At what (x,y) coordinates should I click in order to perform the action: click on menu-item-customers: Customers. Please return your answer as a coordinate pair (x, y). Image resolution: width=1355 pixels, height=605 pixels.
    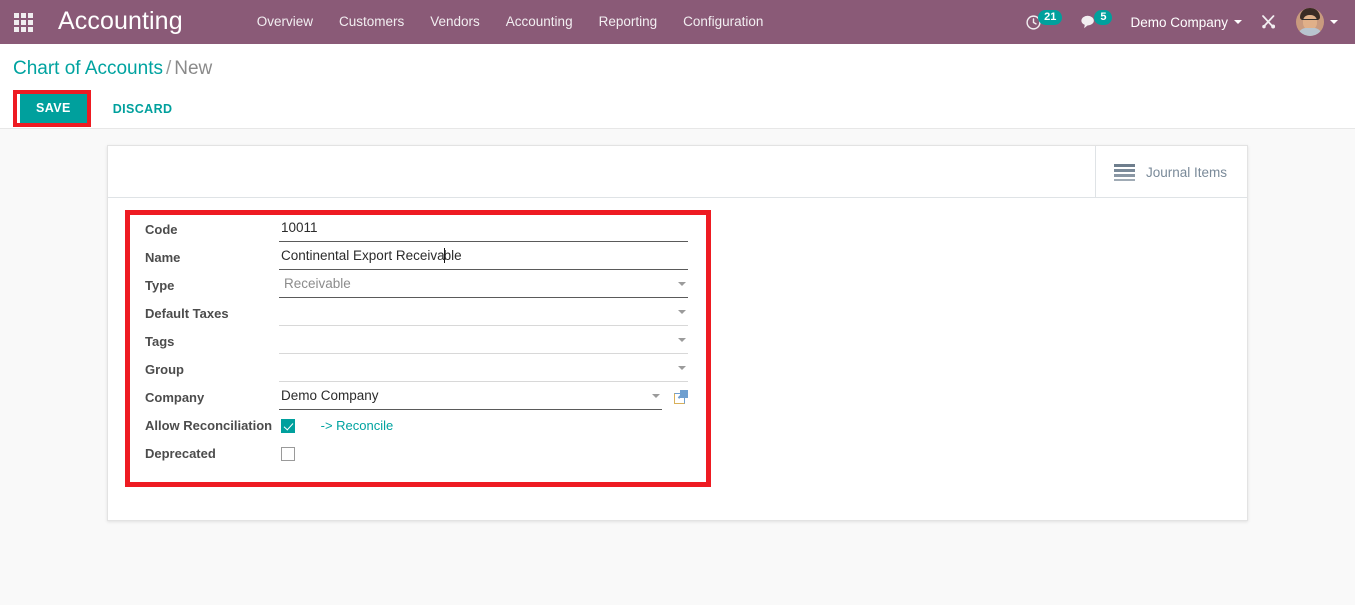
    Looking at the image, I should click on (371, 22).